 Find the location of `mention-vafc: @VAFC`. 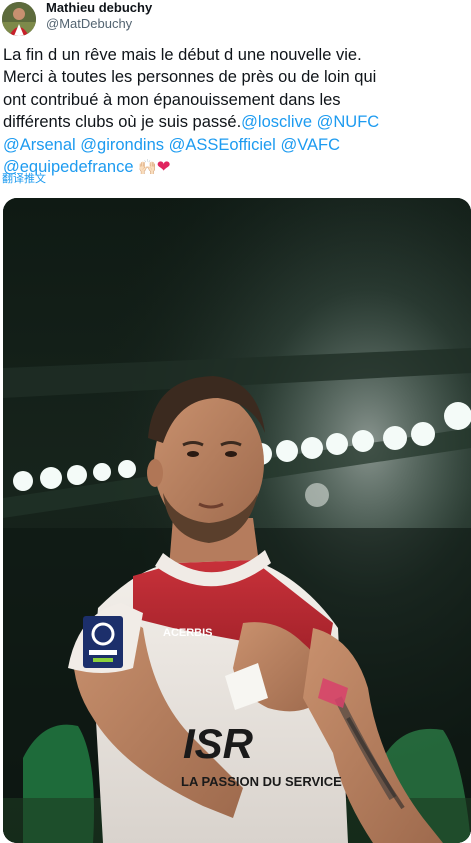

mention-vafc: @VAFC is located at coordinates (310, 145).